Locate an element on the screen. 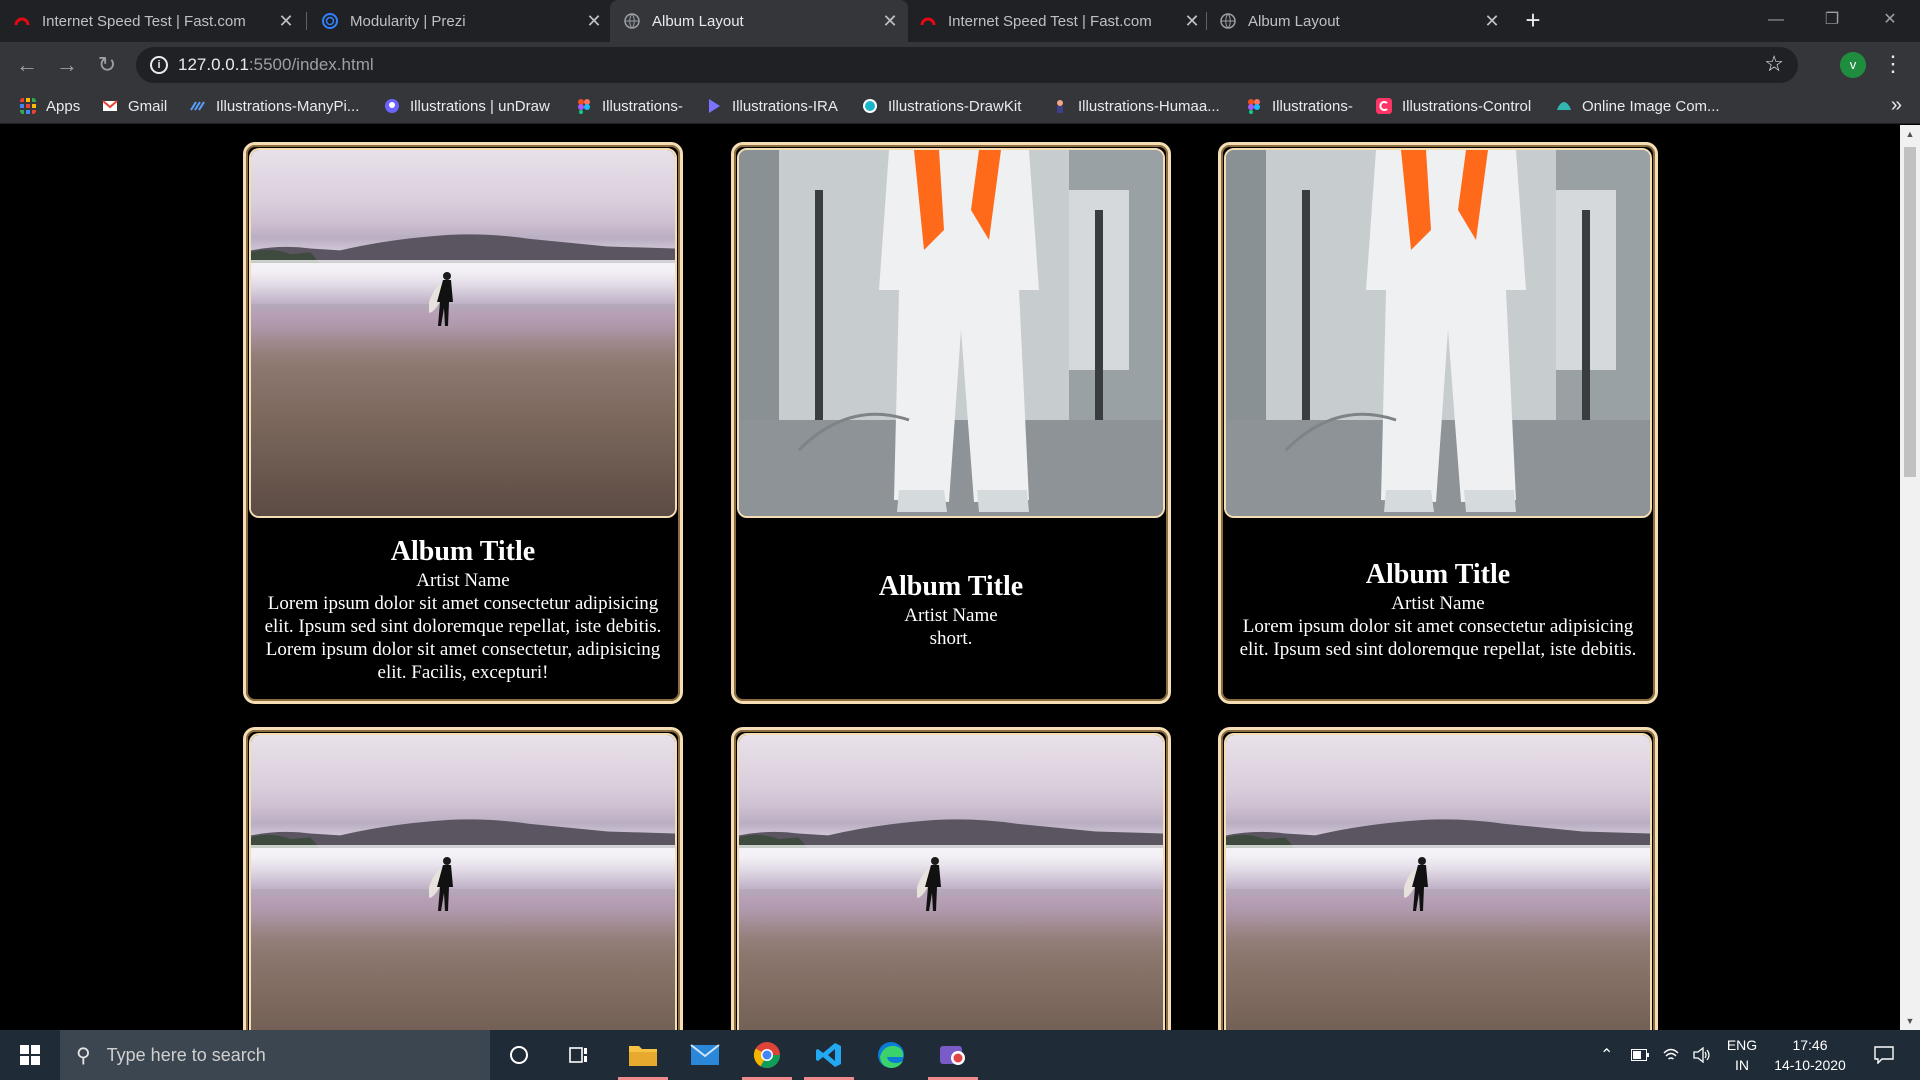 This screenshot has width=1920, height=1080. close-window-button: ✕ is located at coordinates (1890, 20).